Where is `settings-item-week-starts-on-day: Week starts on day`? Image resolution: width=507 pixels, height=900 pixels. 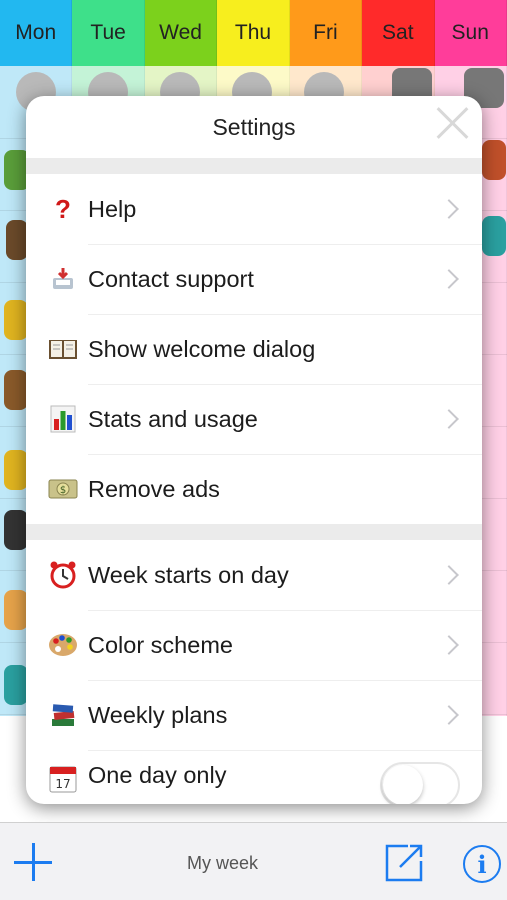
settings-item-week-starts-on-day: Week starts on day is located at coordinates (254, 575).